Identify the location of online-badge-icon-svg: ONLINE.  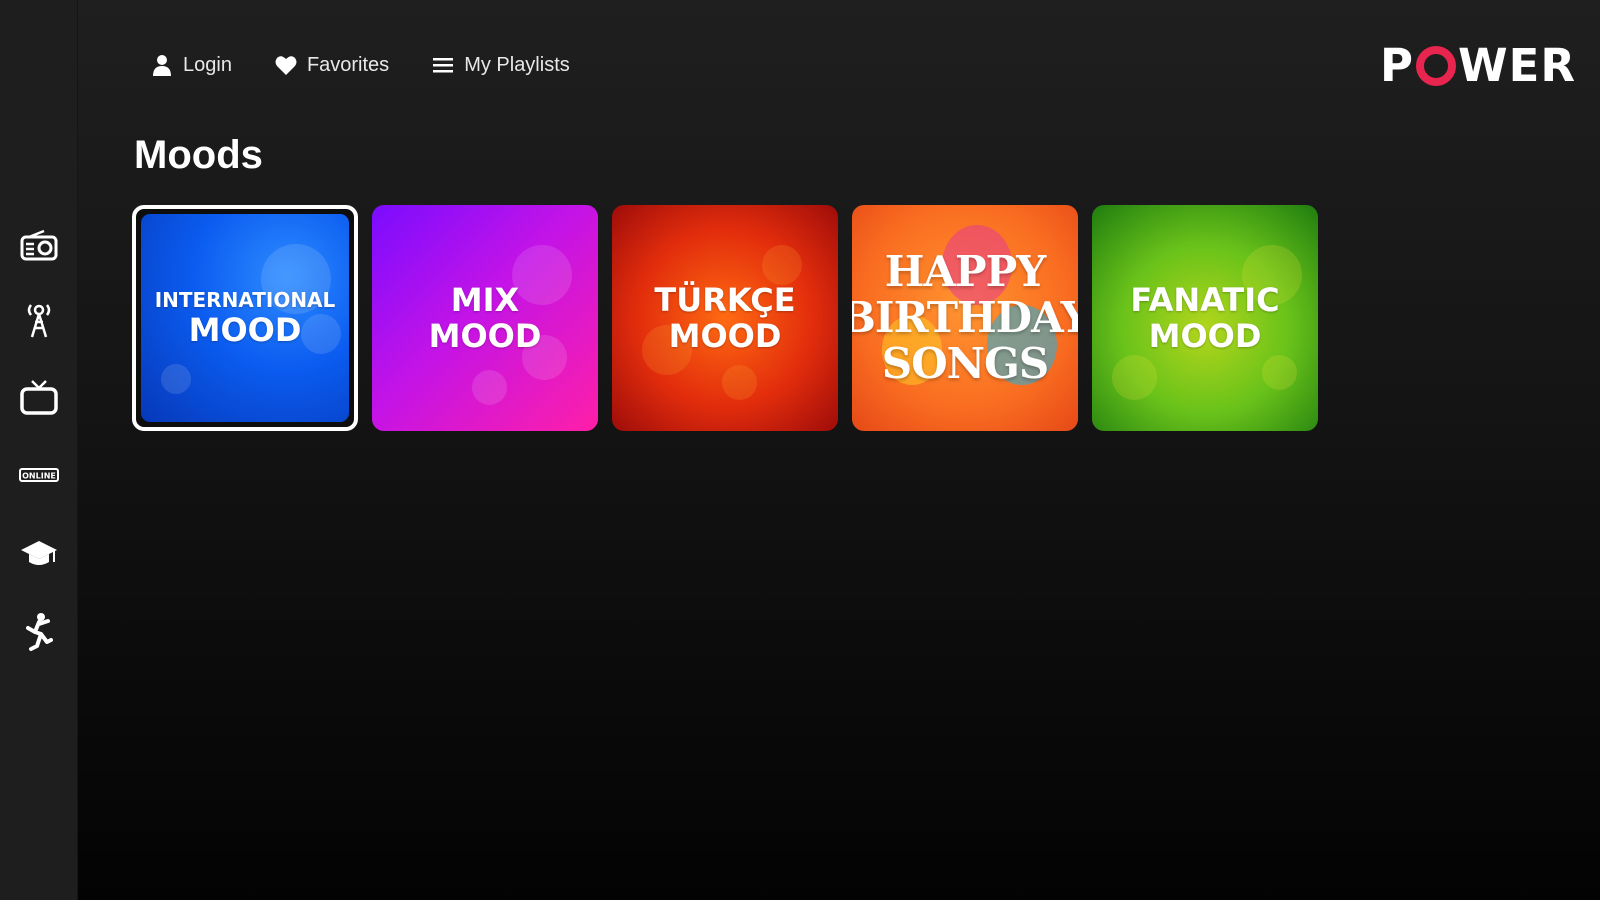
(39, 475).